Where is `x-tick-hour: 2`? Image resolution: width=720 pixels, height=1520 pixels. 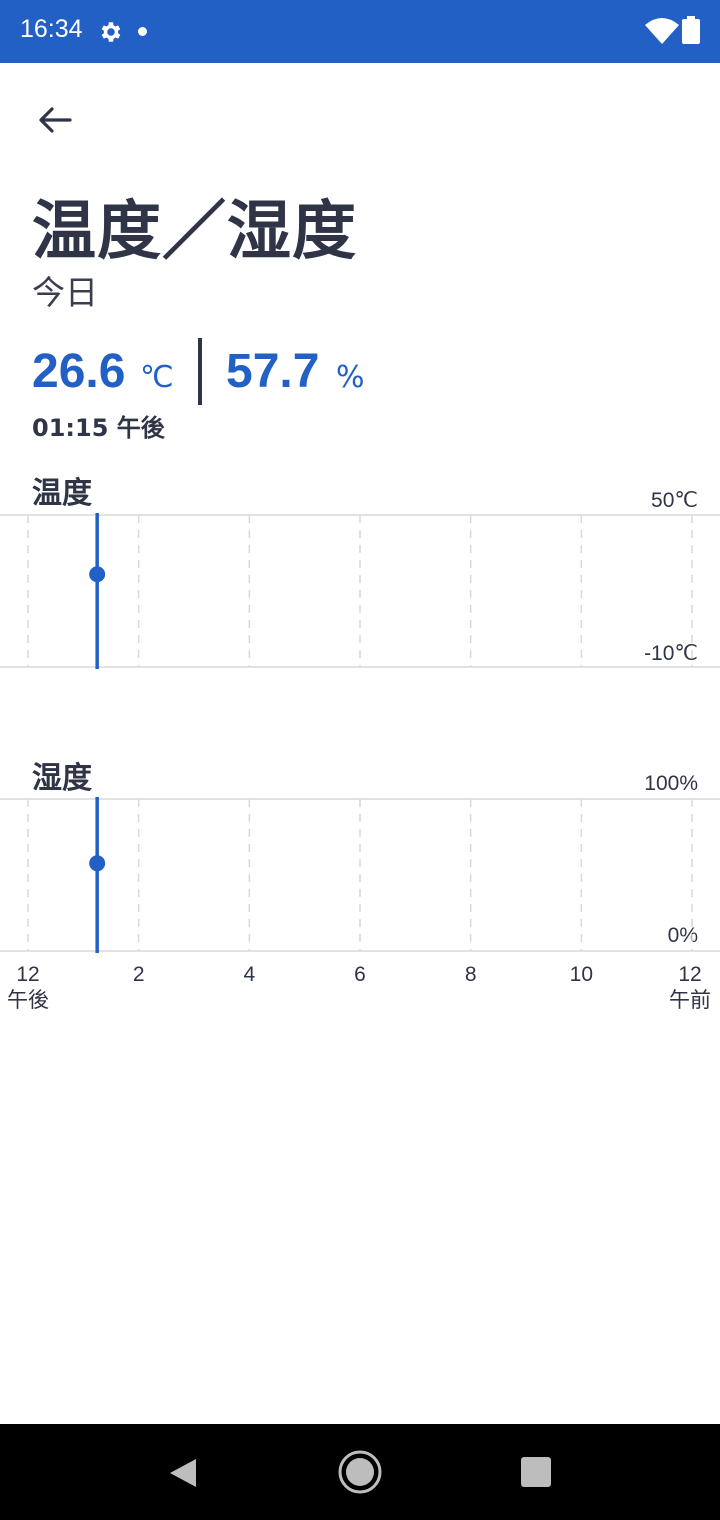 x-tick-hour: 2 is located at coordinates (138, 974).